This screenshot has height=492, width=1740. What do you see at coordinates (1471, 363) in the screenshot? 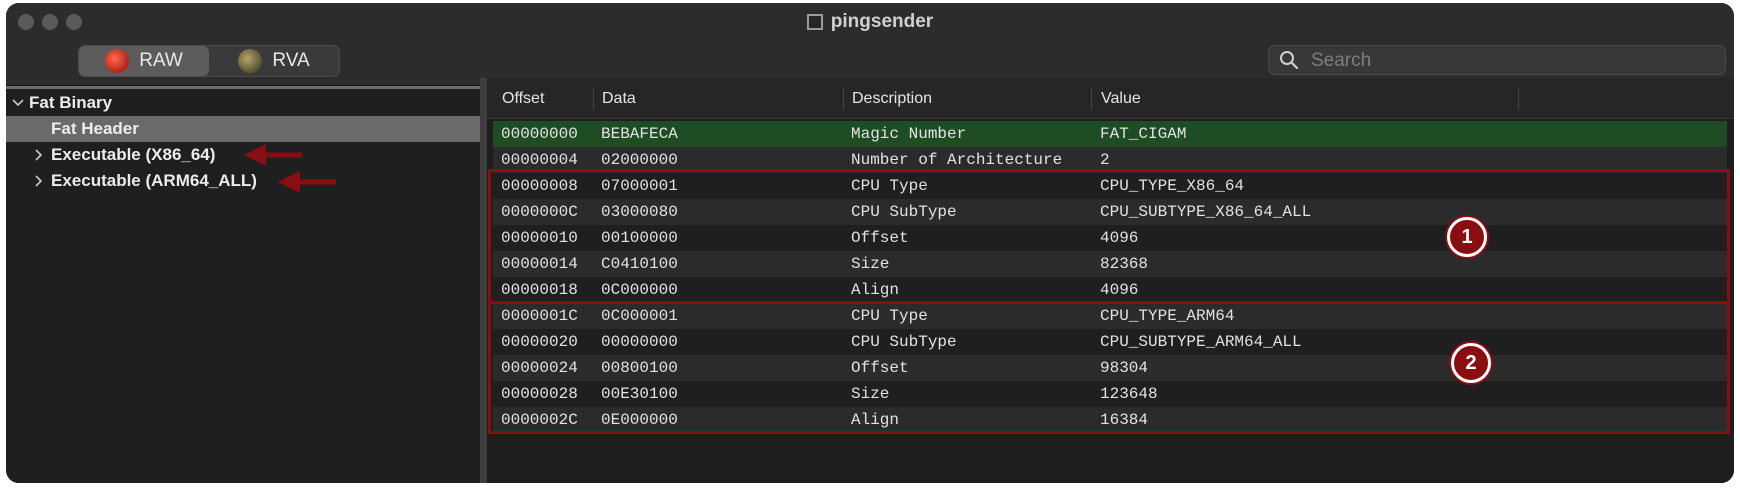
I see `annotation-badge-2: 2` at bounding box center [1471, 363].